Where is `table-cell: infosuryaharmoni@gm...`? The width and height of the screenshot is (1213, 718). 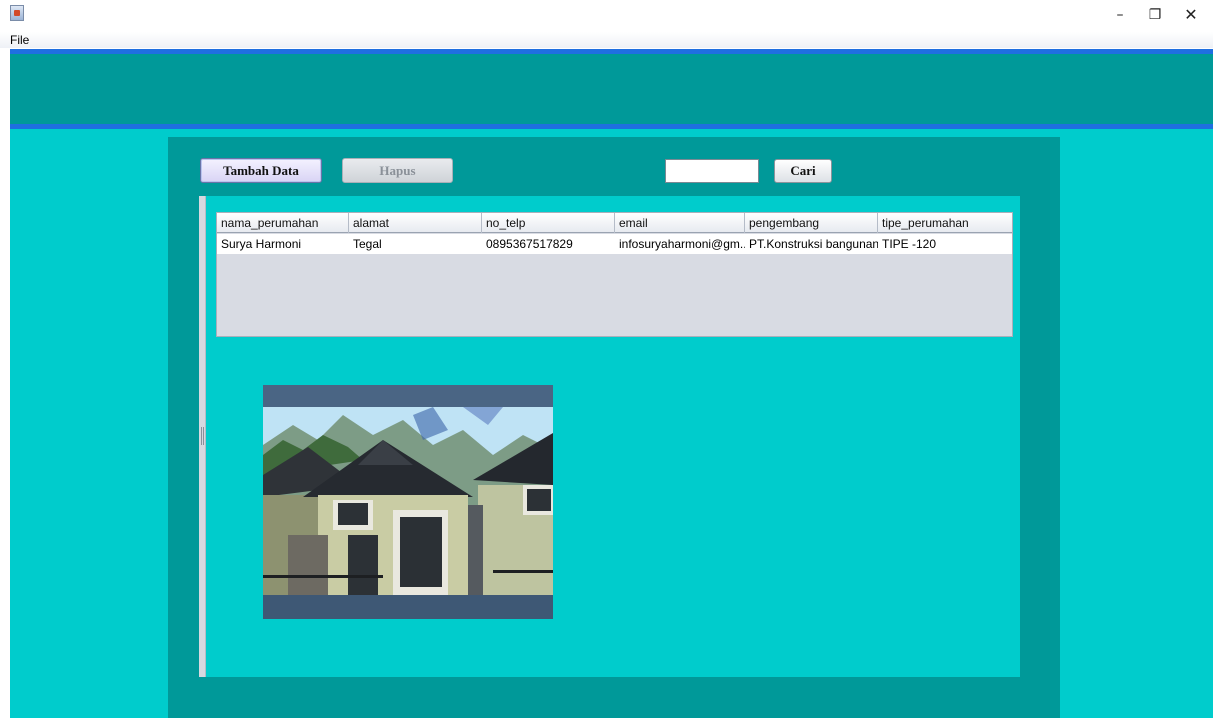
table-cell: infosuryaharmoni@gm... is located at coordinates (682, 244).